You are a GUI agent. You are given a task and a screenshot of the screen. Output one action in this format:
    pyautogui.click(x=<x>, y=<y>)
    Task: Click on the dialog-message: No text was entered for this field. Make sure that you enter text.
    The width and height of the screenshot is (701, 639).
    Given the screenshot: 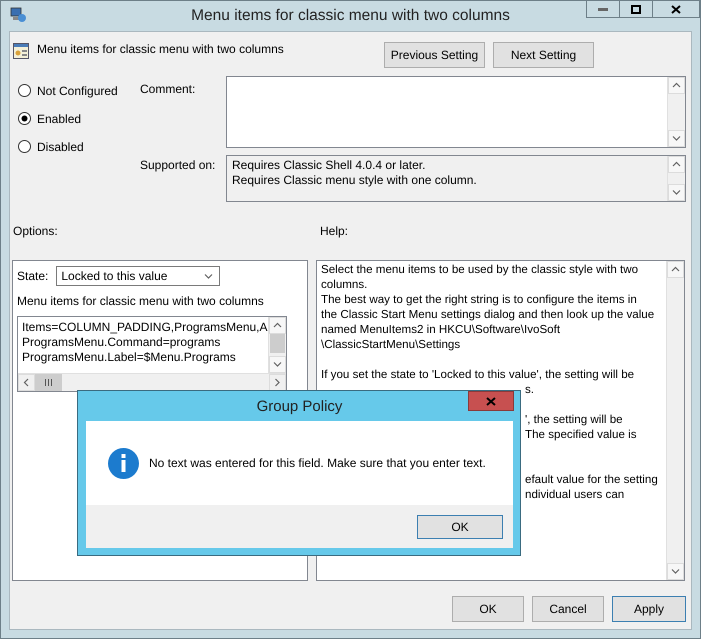 What is the action you would take?
    pyautogui.click(x=317, y=463)
    